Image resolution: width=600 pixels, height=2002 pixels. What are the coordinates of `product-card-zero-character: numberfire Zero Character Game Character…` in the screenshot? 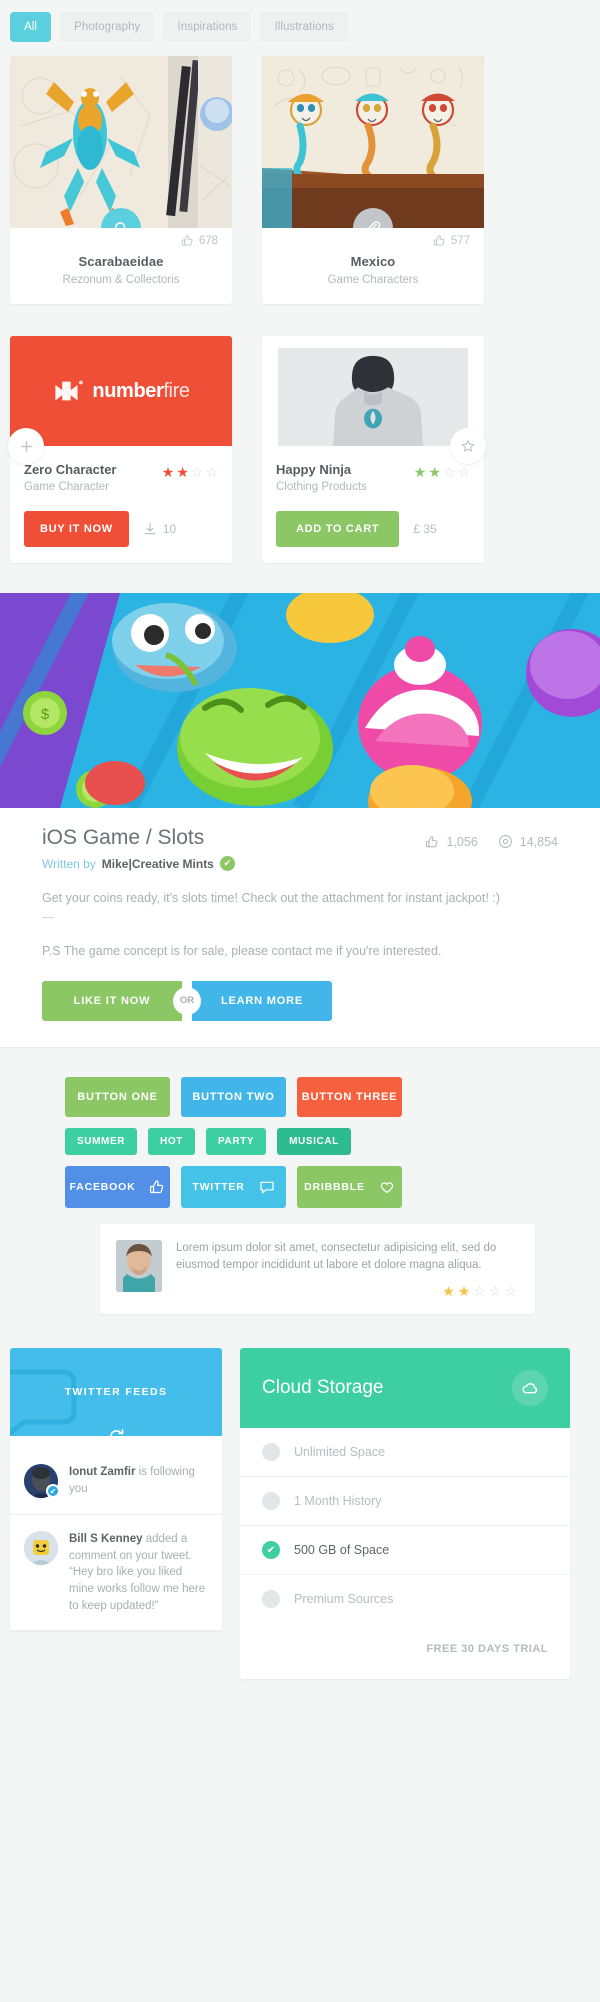 It's located at (120, 449).